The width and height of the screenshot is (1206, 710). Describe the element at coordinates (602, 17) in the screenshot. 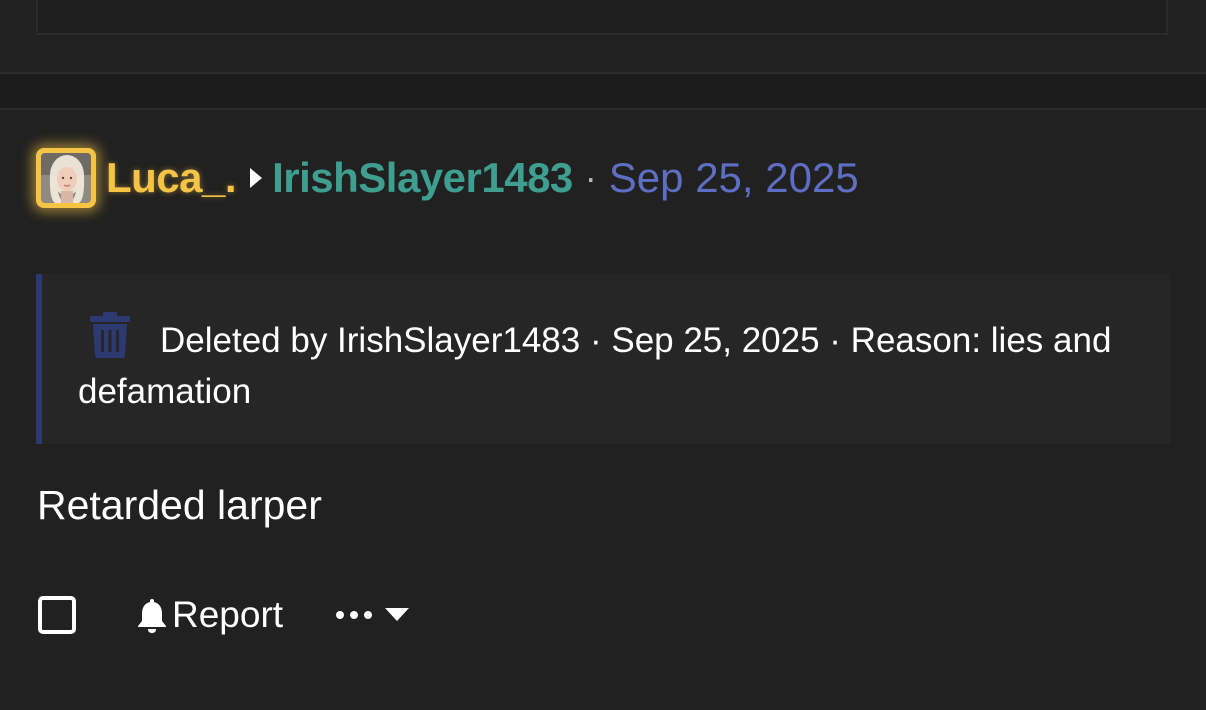

I see `previous-post` at that location.